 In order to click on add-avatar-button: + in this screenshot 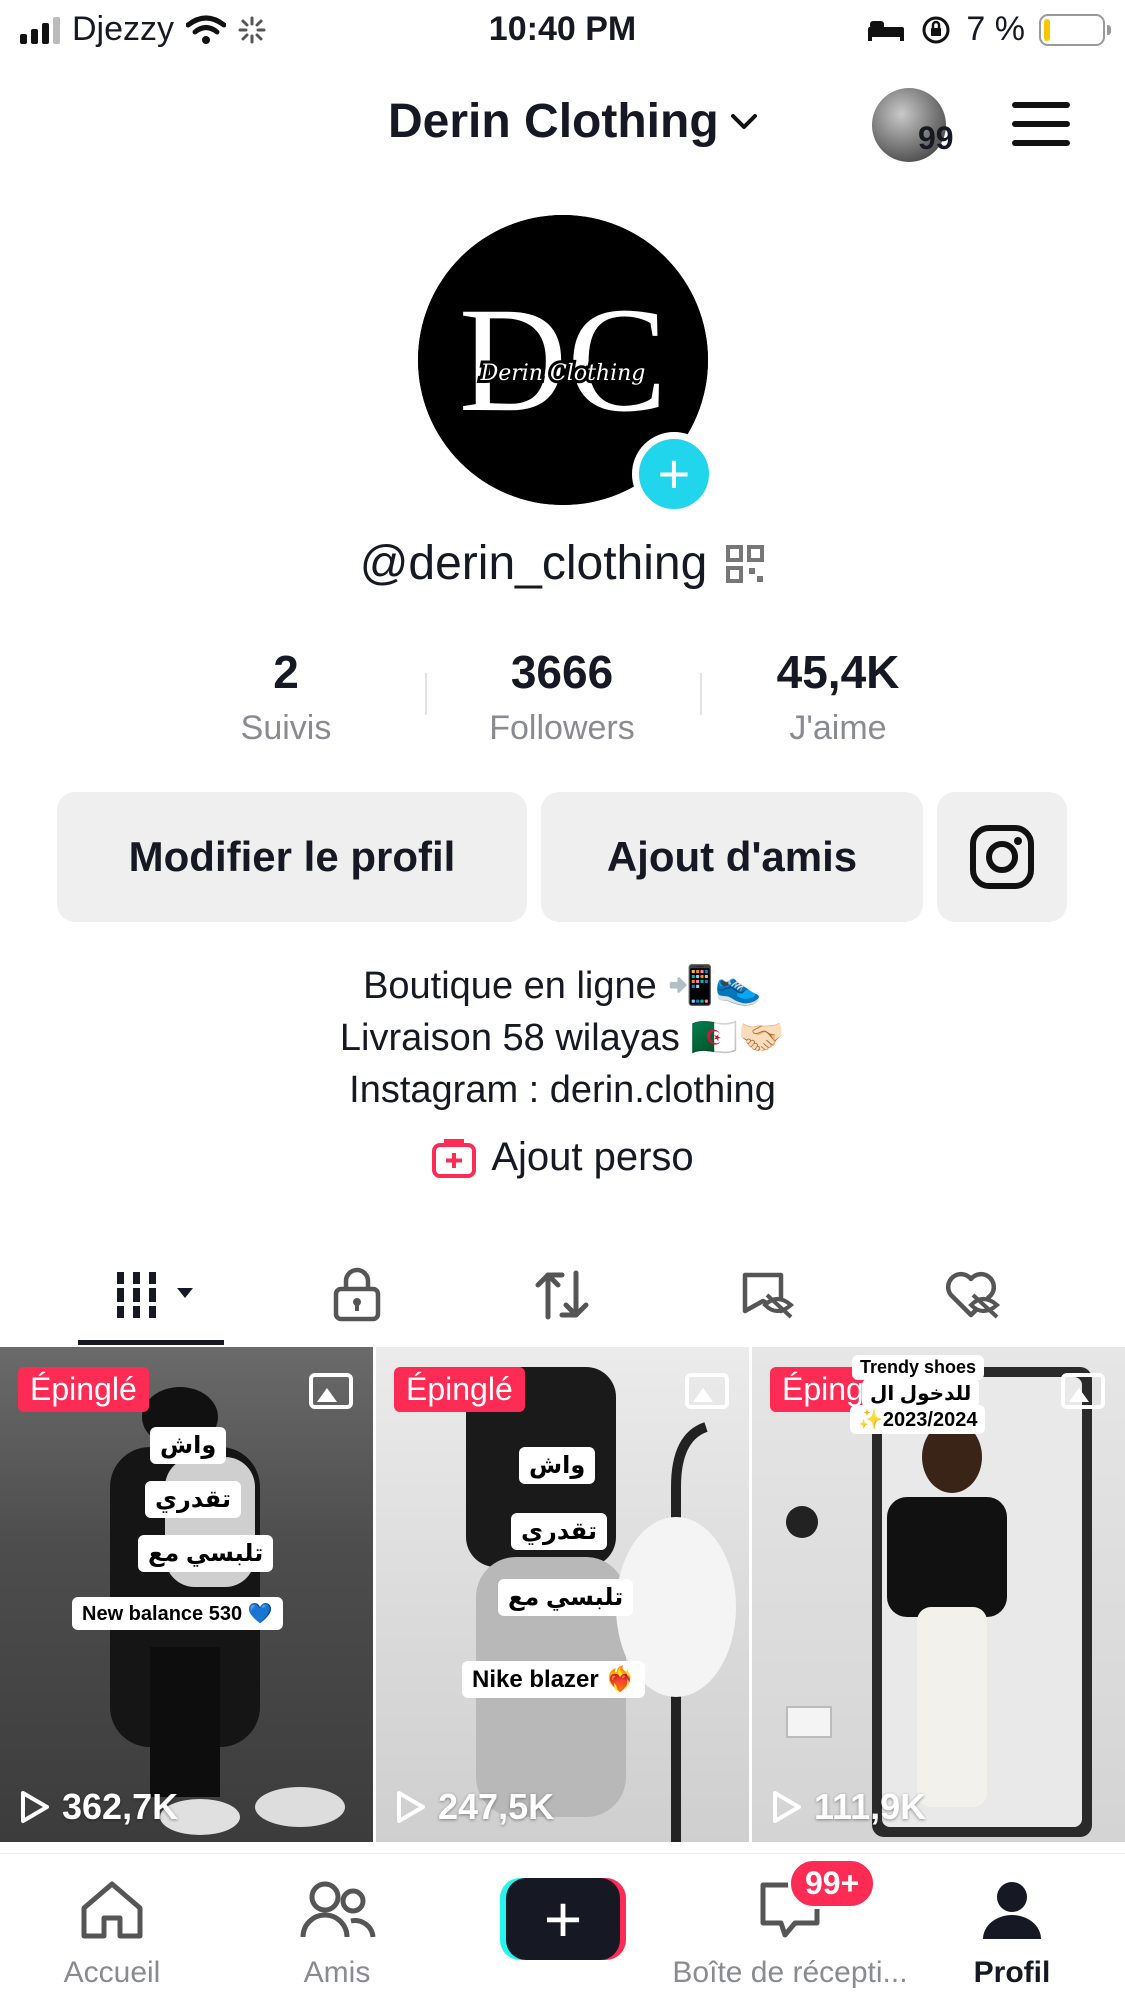, I will do `click(674, 474)`.